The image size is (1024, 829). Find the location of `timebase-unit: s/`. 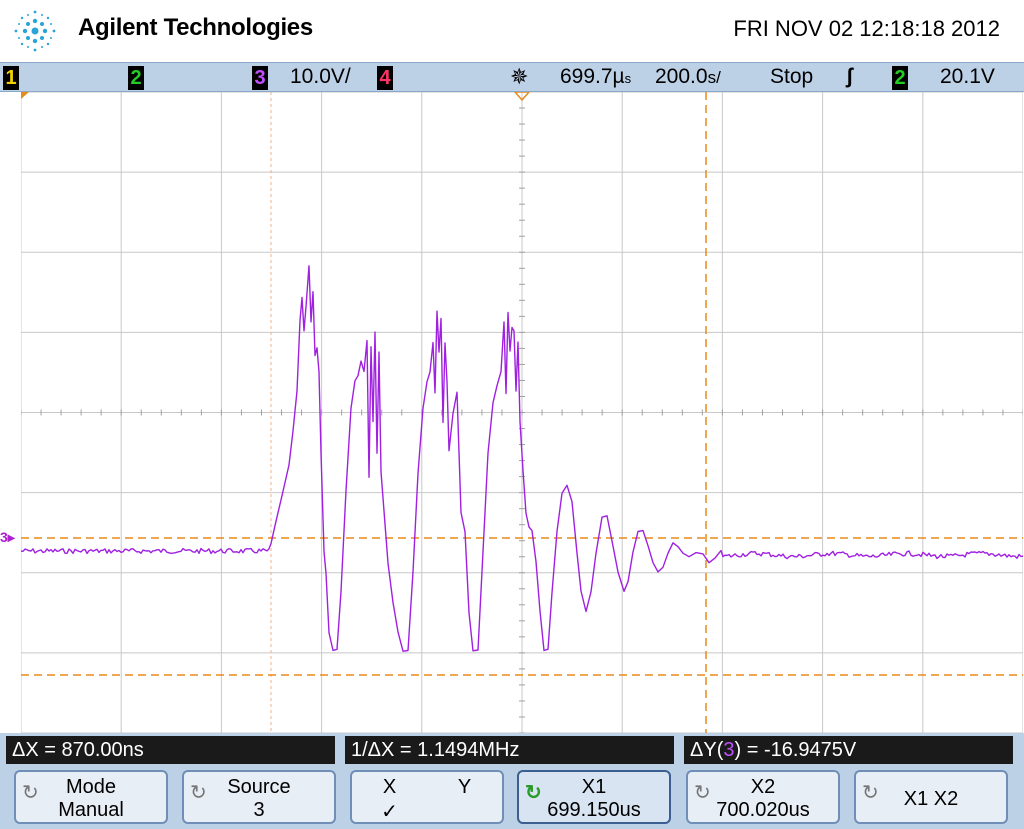

timebase-unit: s/ is located at coordinates (714, 77).